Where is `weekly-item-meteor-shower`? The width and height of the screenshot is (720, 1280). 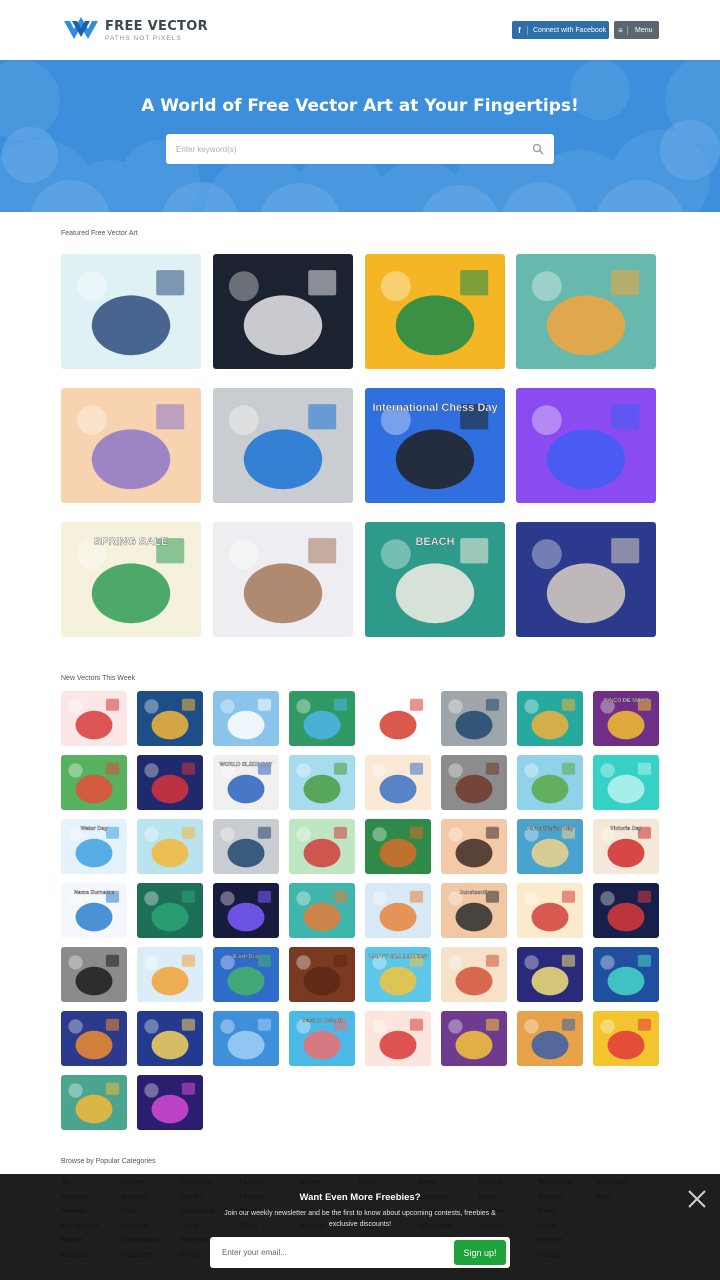
weekly-item-meteor-shower is located at coordinates (550, 974).